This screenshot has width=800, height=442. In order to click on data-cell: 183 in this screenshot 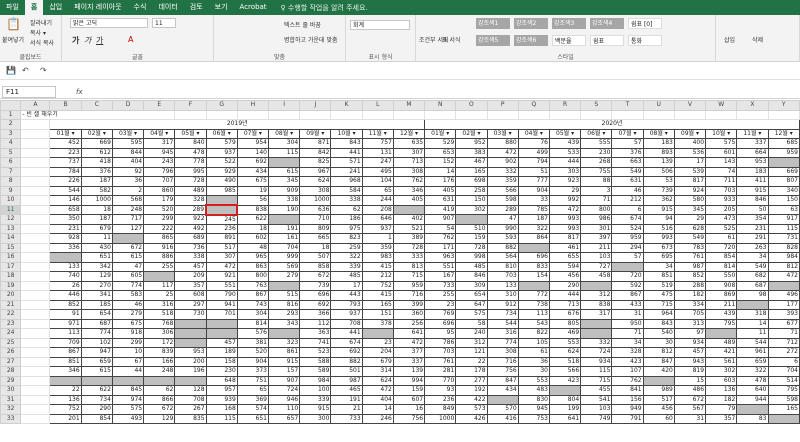, I will do `click(658, 143)`.